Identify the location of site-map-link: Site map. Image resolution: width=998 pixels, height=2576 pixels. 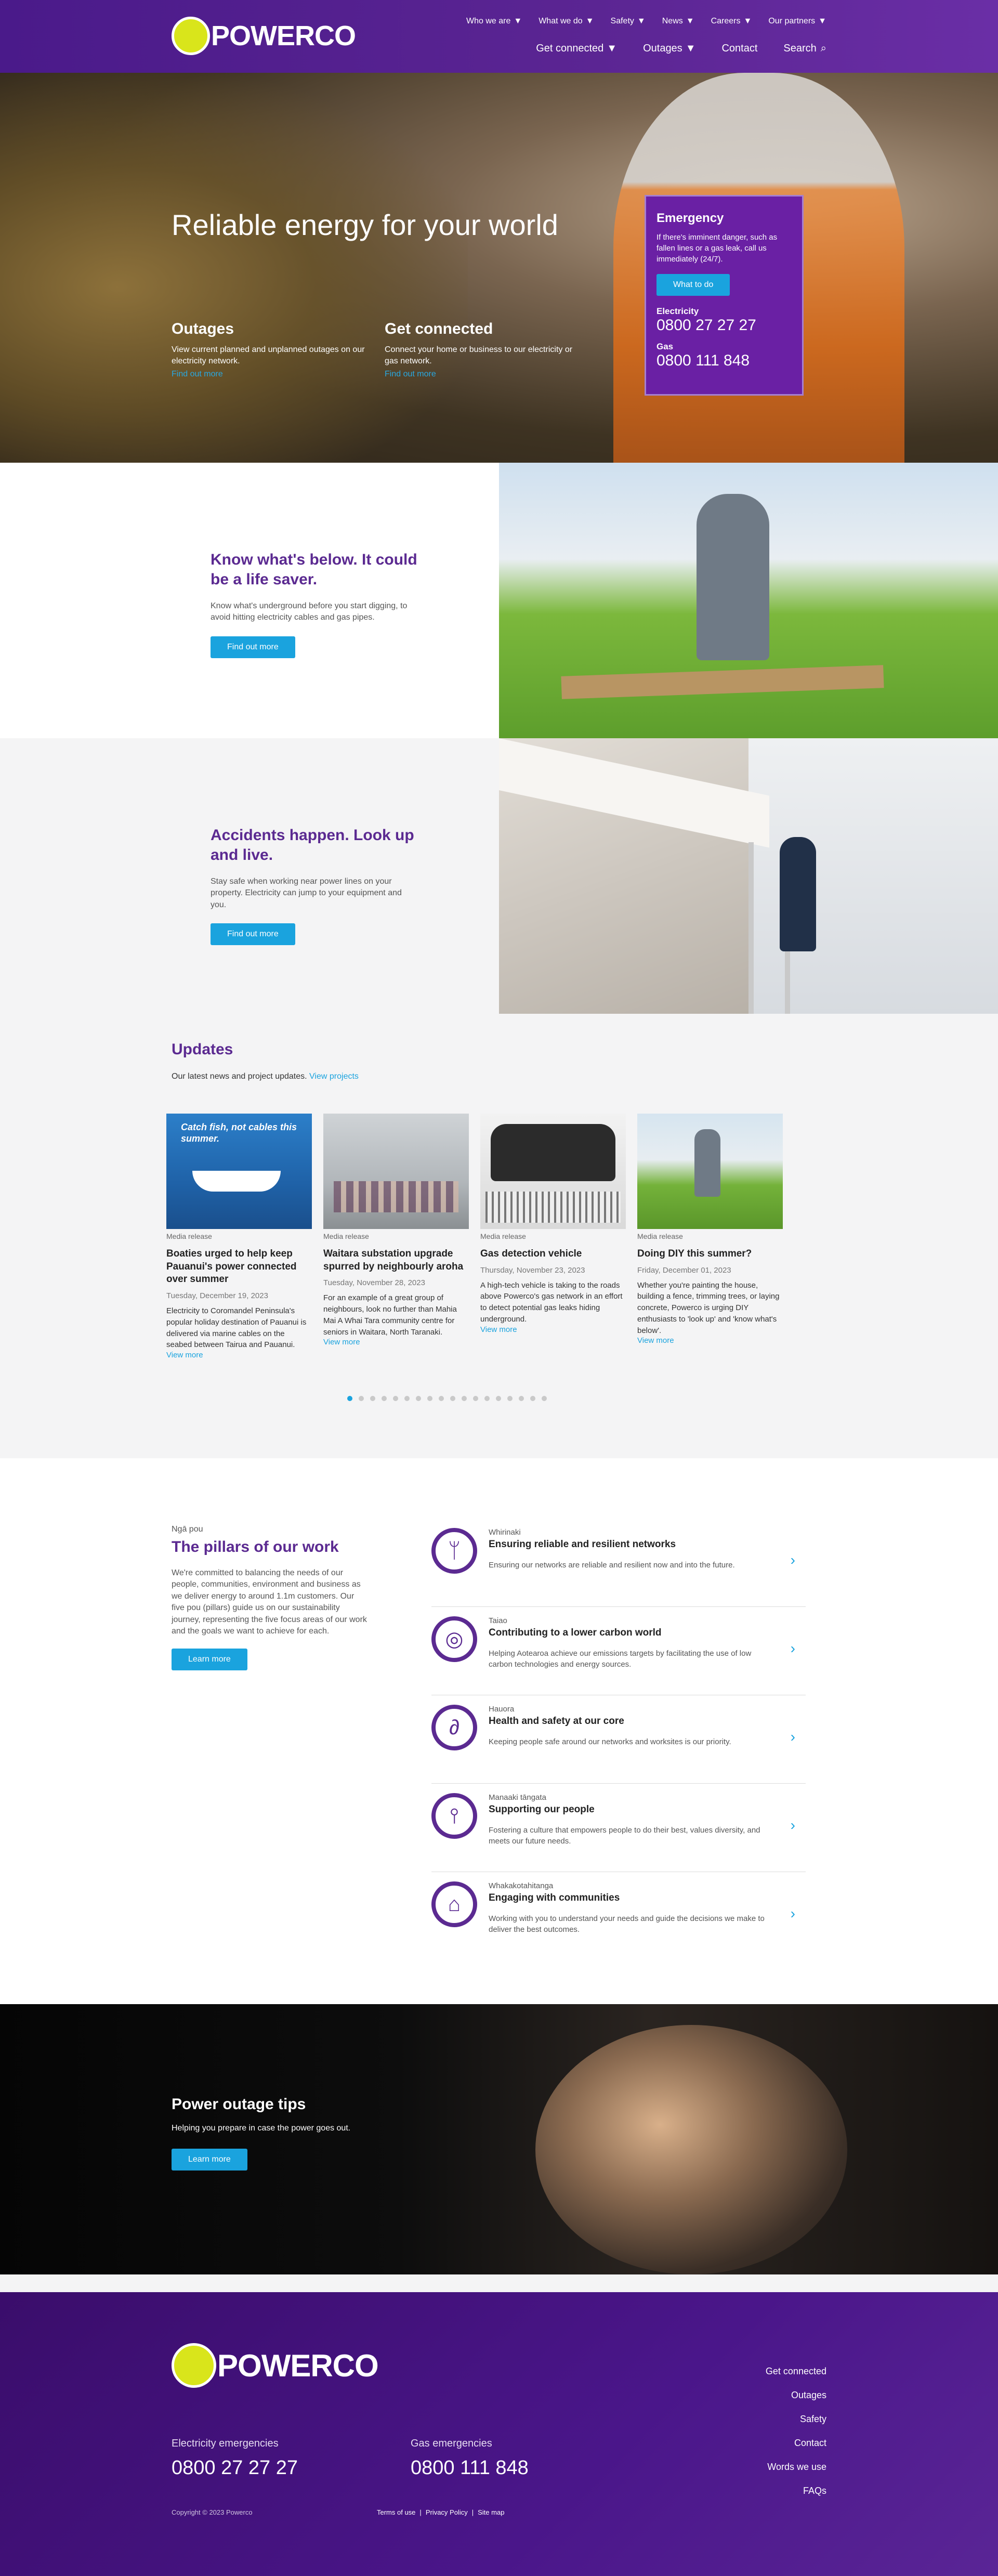
(491, 2512).